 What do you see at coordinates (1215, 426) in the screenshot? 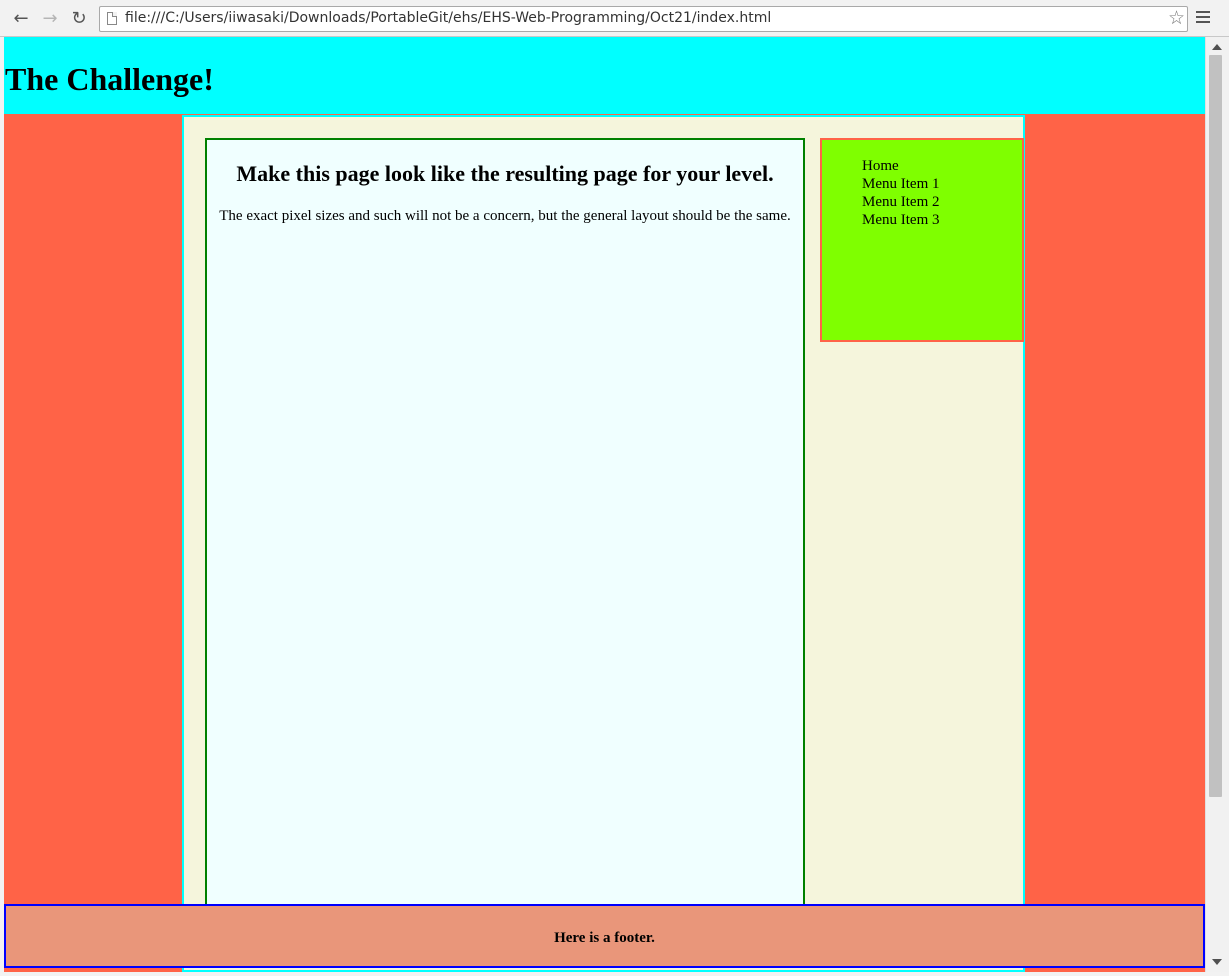
I see `scroll-thumb` at bounding box center [1215, 426].